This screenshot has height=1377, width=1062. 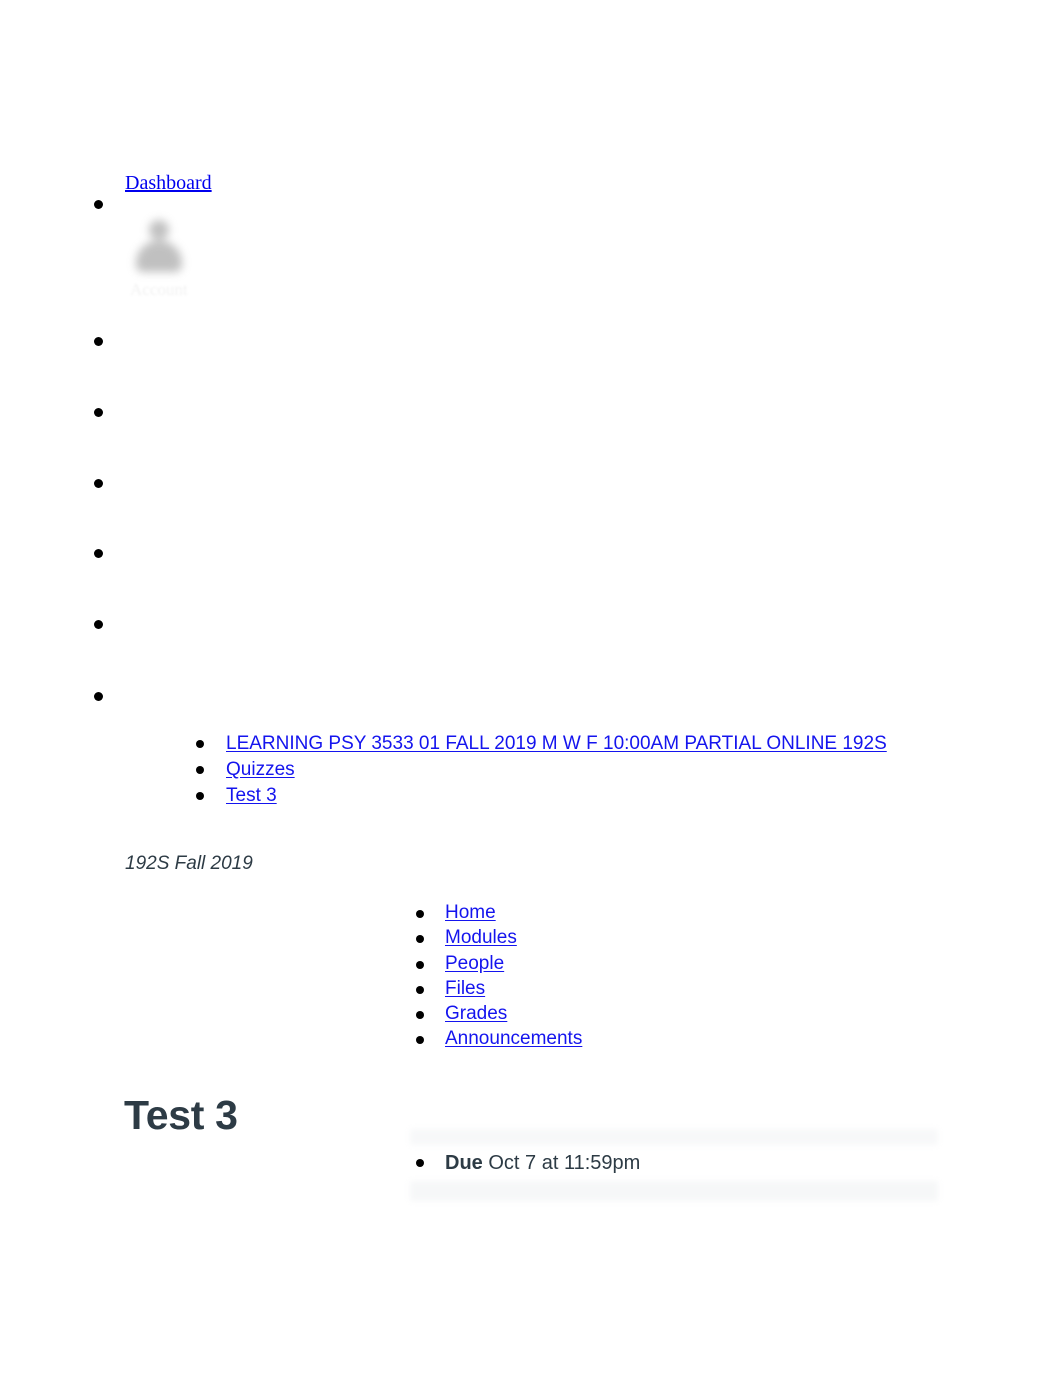 I want to click on course-nav-link-files: Files, so click(x=465, y=988).